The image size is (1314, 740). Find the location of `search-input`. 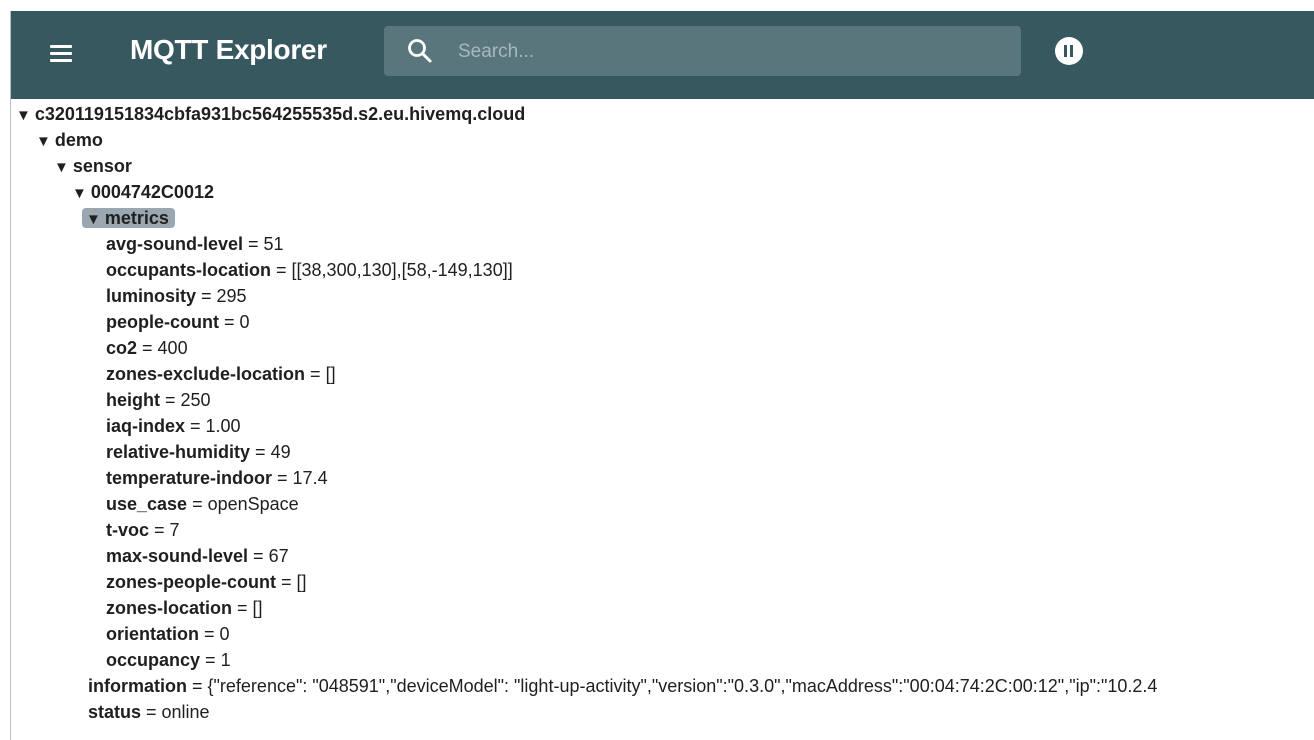

search-input is located at coordinates (728, 52).